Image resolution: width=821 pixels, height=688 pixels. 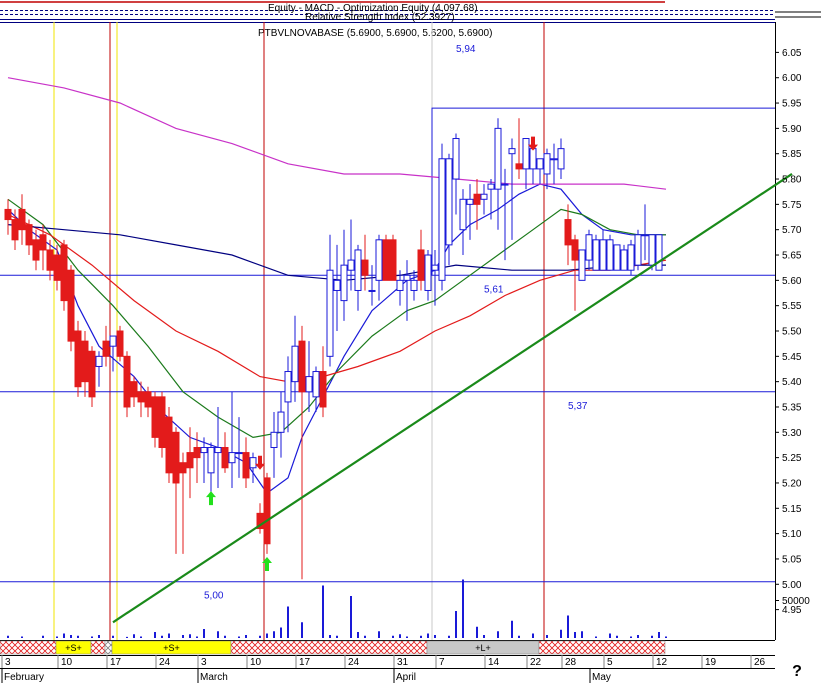 I want to click on volume-tick-label: 50000, so click(x=796, y=601).